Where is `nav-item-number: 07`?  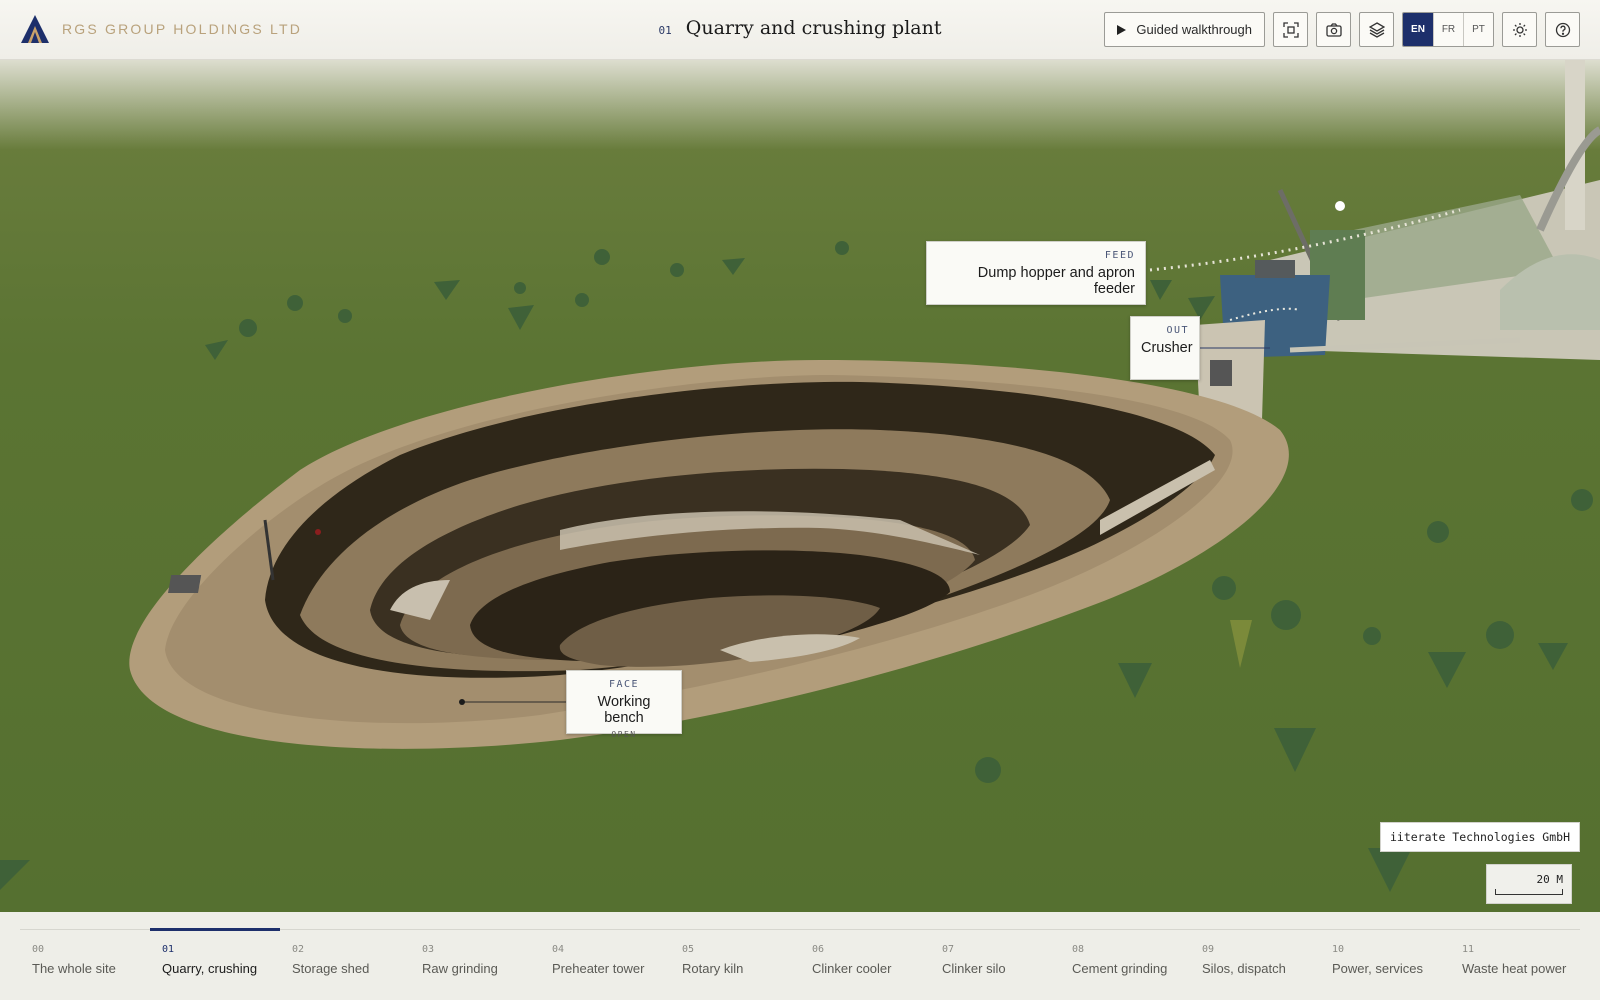
nav-item-number: 07 is located at coordinates (948, 949).